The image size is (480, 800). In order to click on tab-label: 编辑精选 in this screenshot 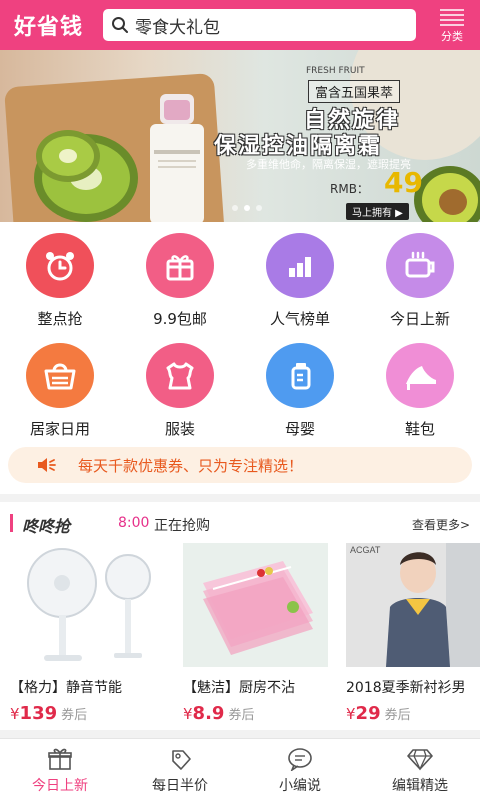, I will do `click(420, 786)`.